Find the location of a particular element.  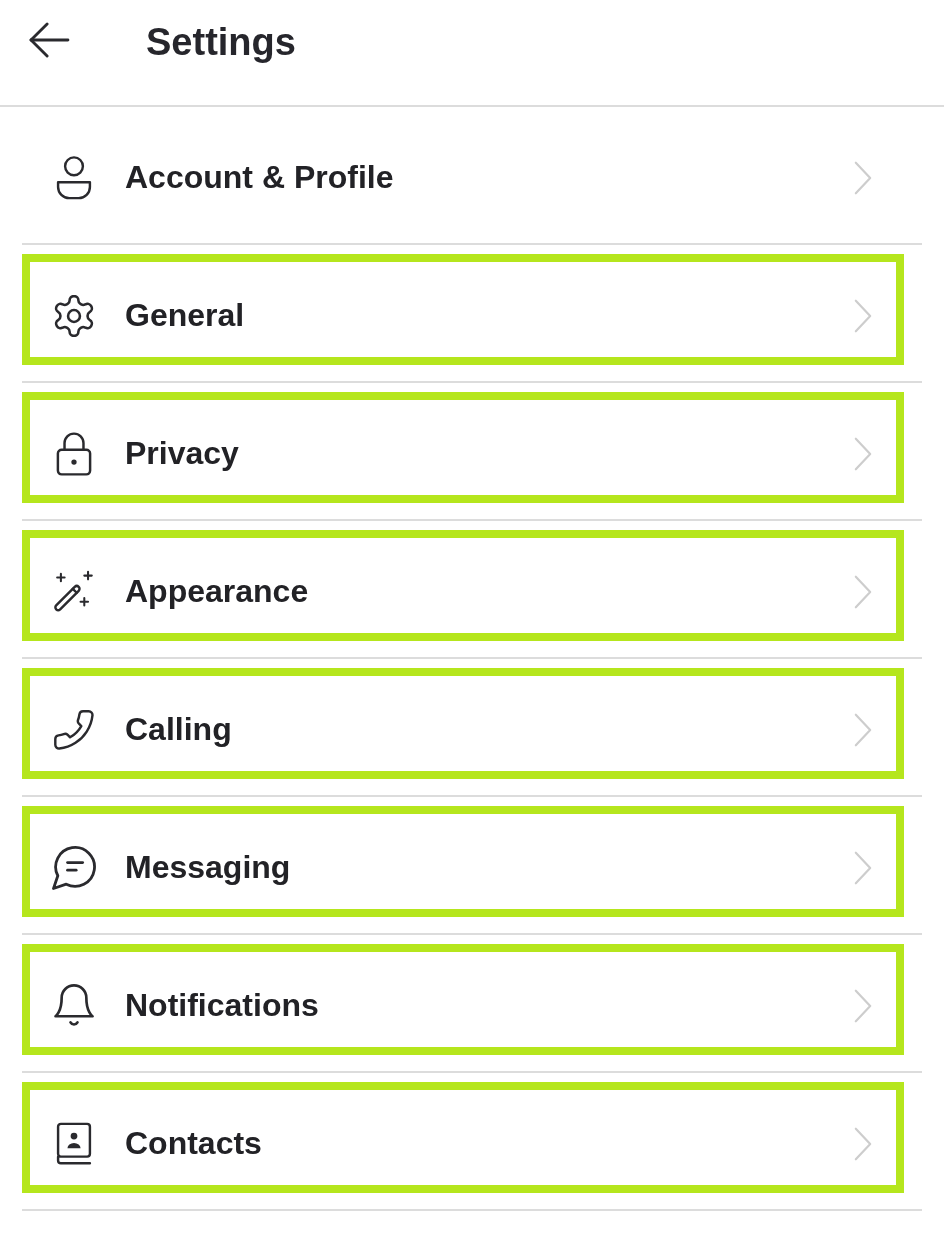

lock-icon is located at coordinates (74, 453).